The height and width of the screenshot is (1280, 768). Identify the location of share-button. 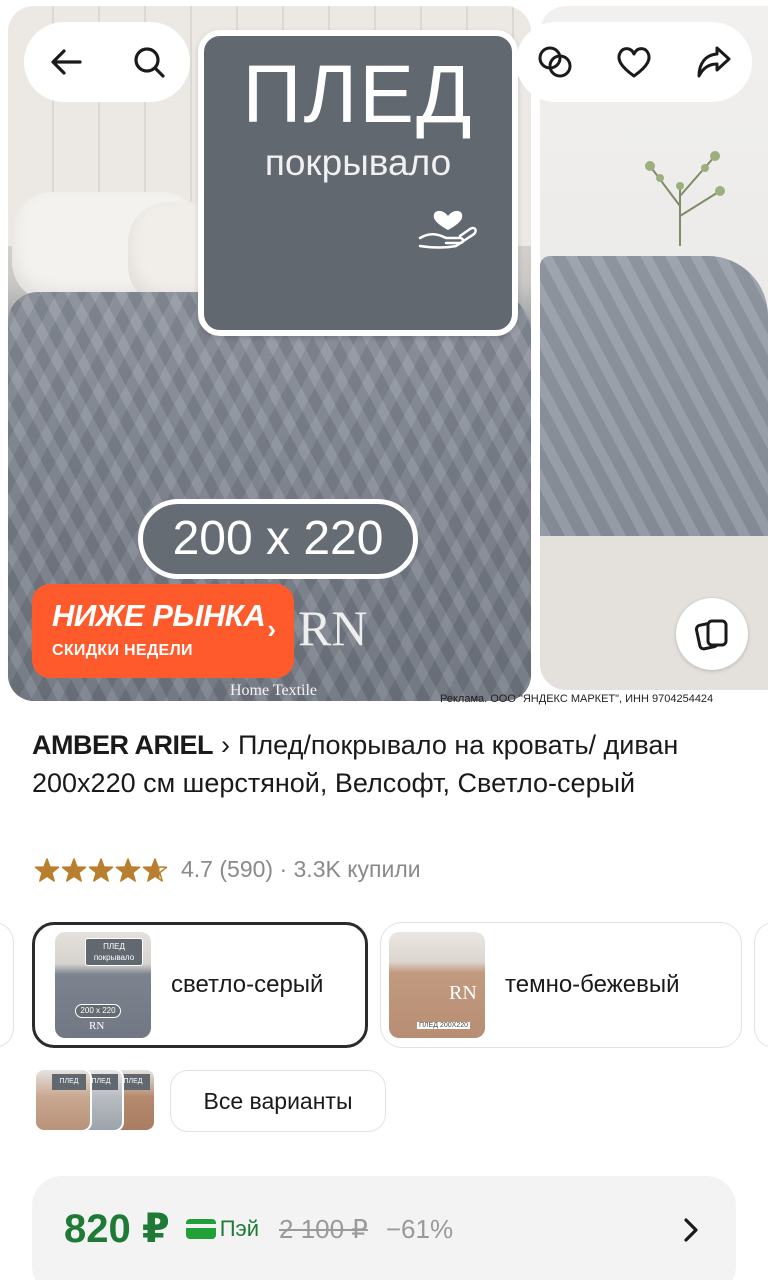
(713, 62).